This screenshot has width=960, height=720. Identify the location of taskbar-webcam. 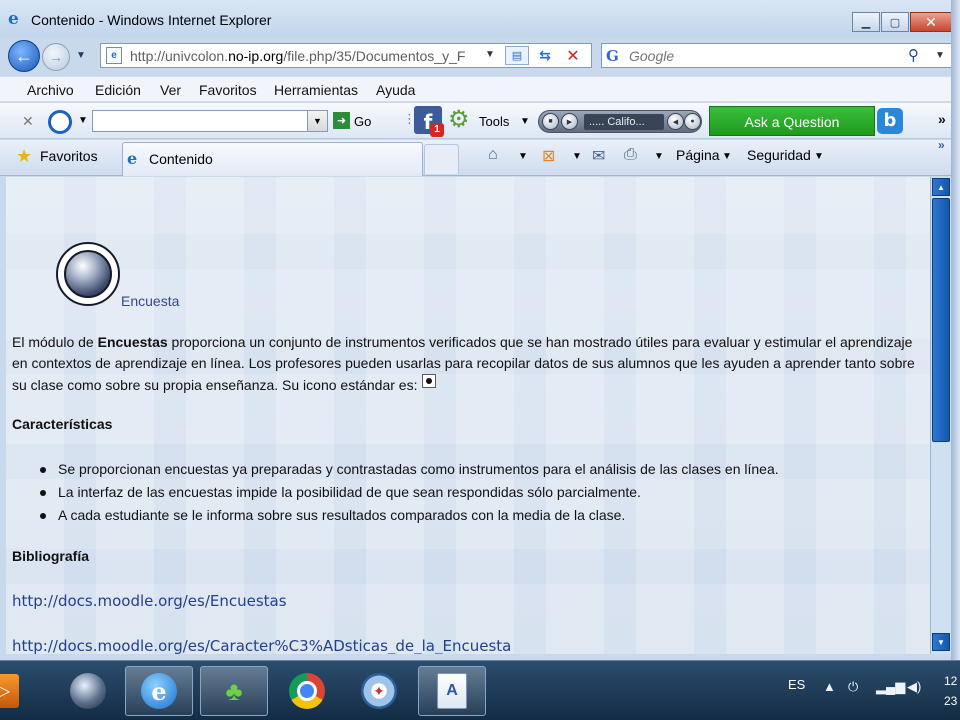
(88, 691).